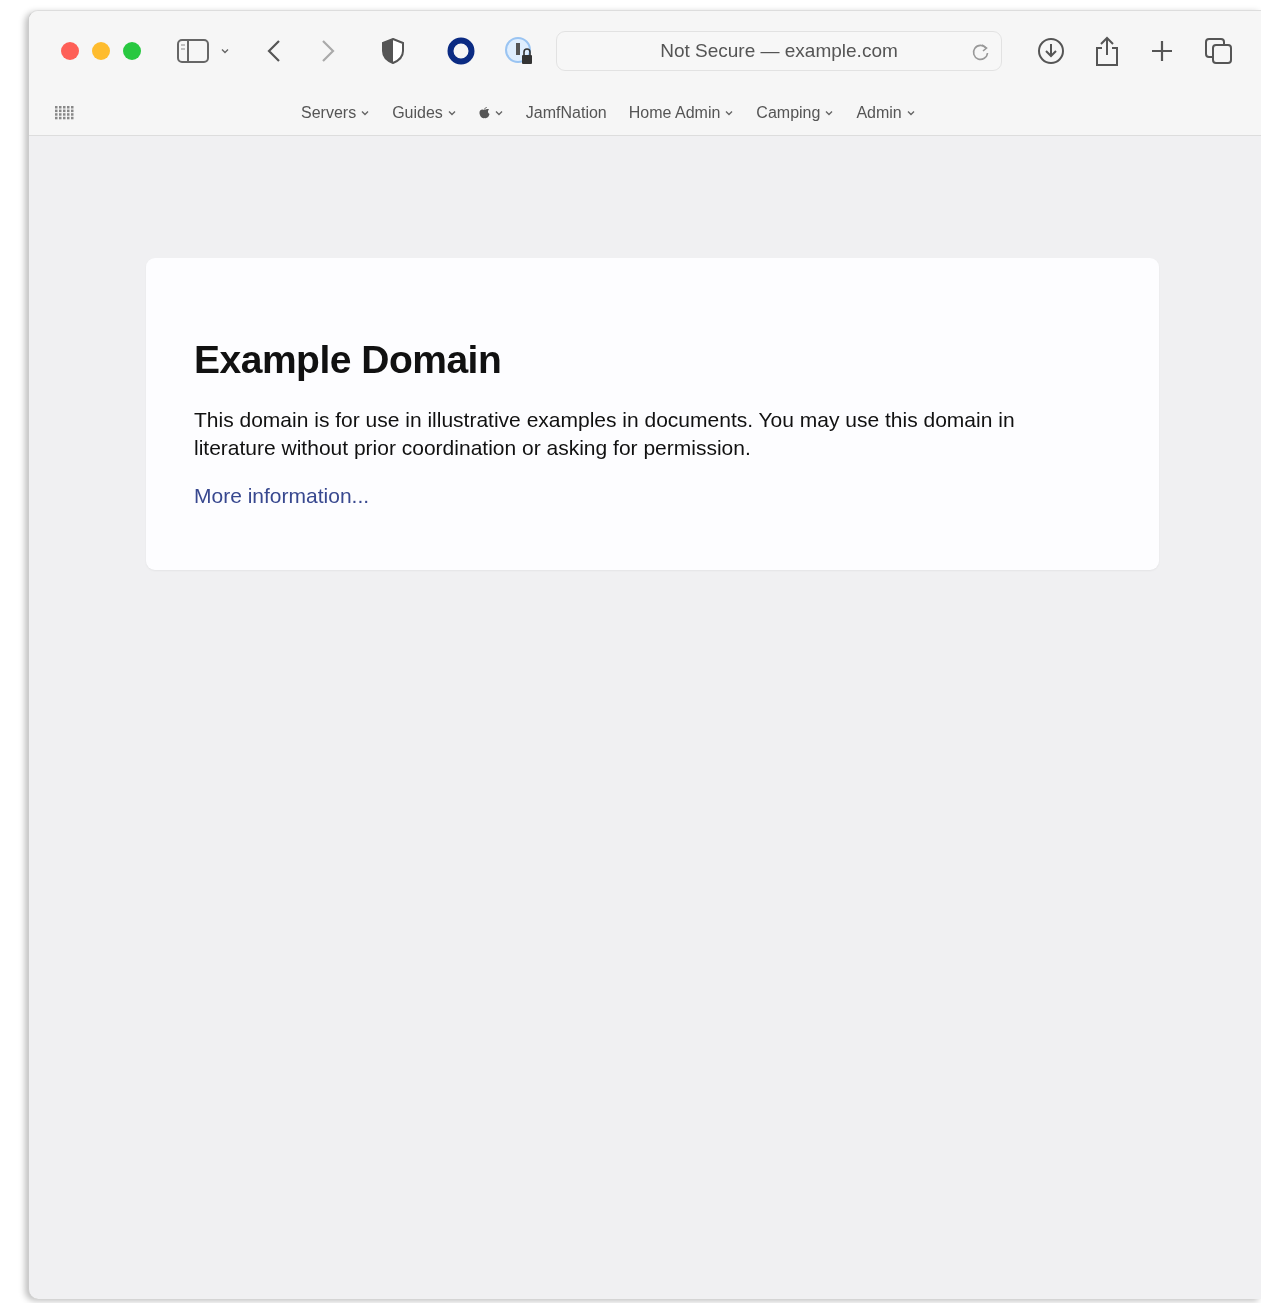 This screenshot has width=1261, height=1303. Describe the element at coordinates (1219, 51) in the screenshot. I see `tabs-icon` at that location.